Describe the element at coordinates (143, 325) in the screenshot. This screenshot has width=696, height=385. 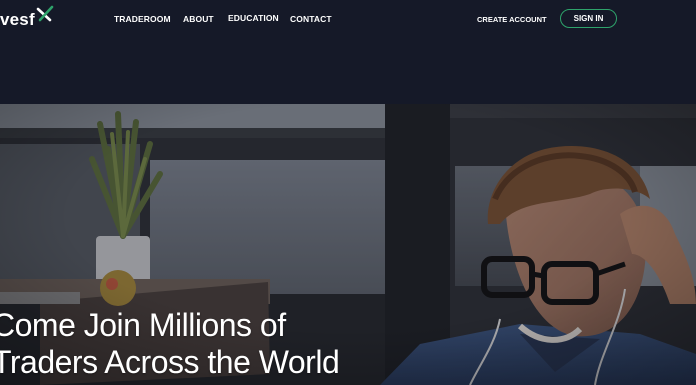
I see `hero-headline-line-1: Come Join Millions of` at that location.